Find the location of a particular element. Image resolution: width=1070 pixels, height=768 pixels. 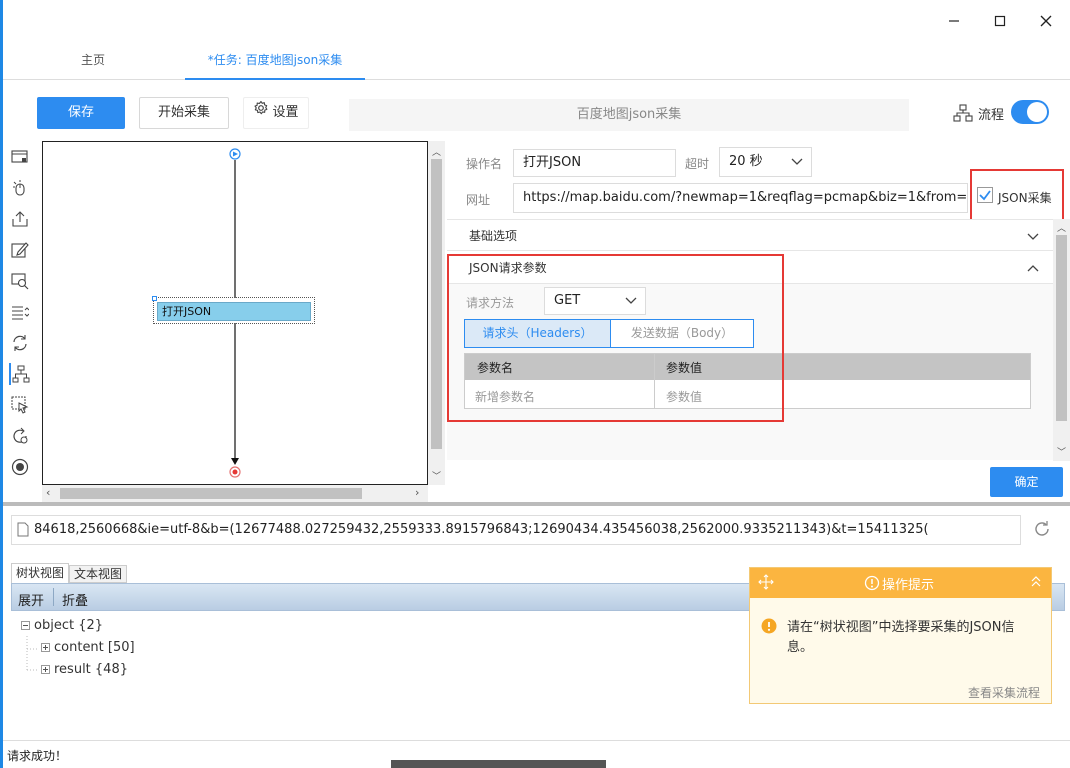

task-name-display: 百度地图json采集 is located at coordinates (629, 115).